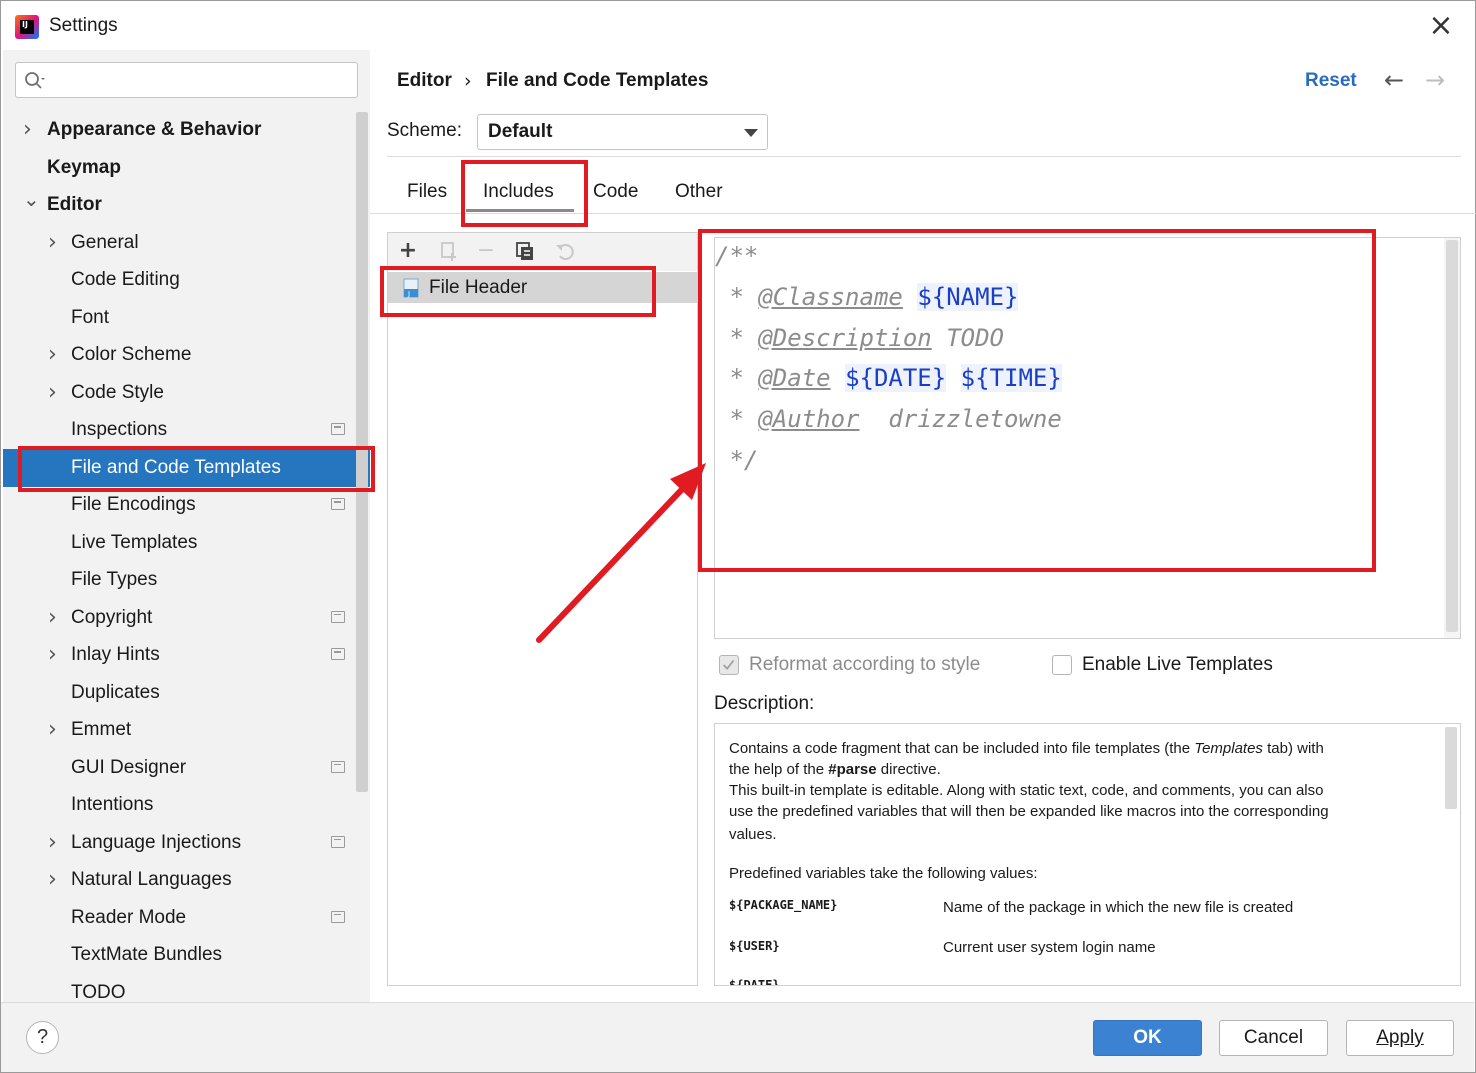 This screenshot has height=1073, width=1476. I want to click on sidebar-item-appearance-behavior: Appearance & Behavior, so click(154, 129).